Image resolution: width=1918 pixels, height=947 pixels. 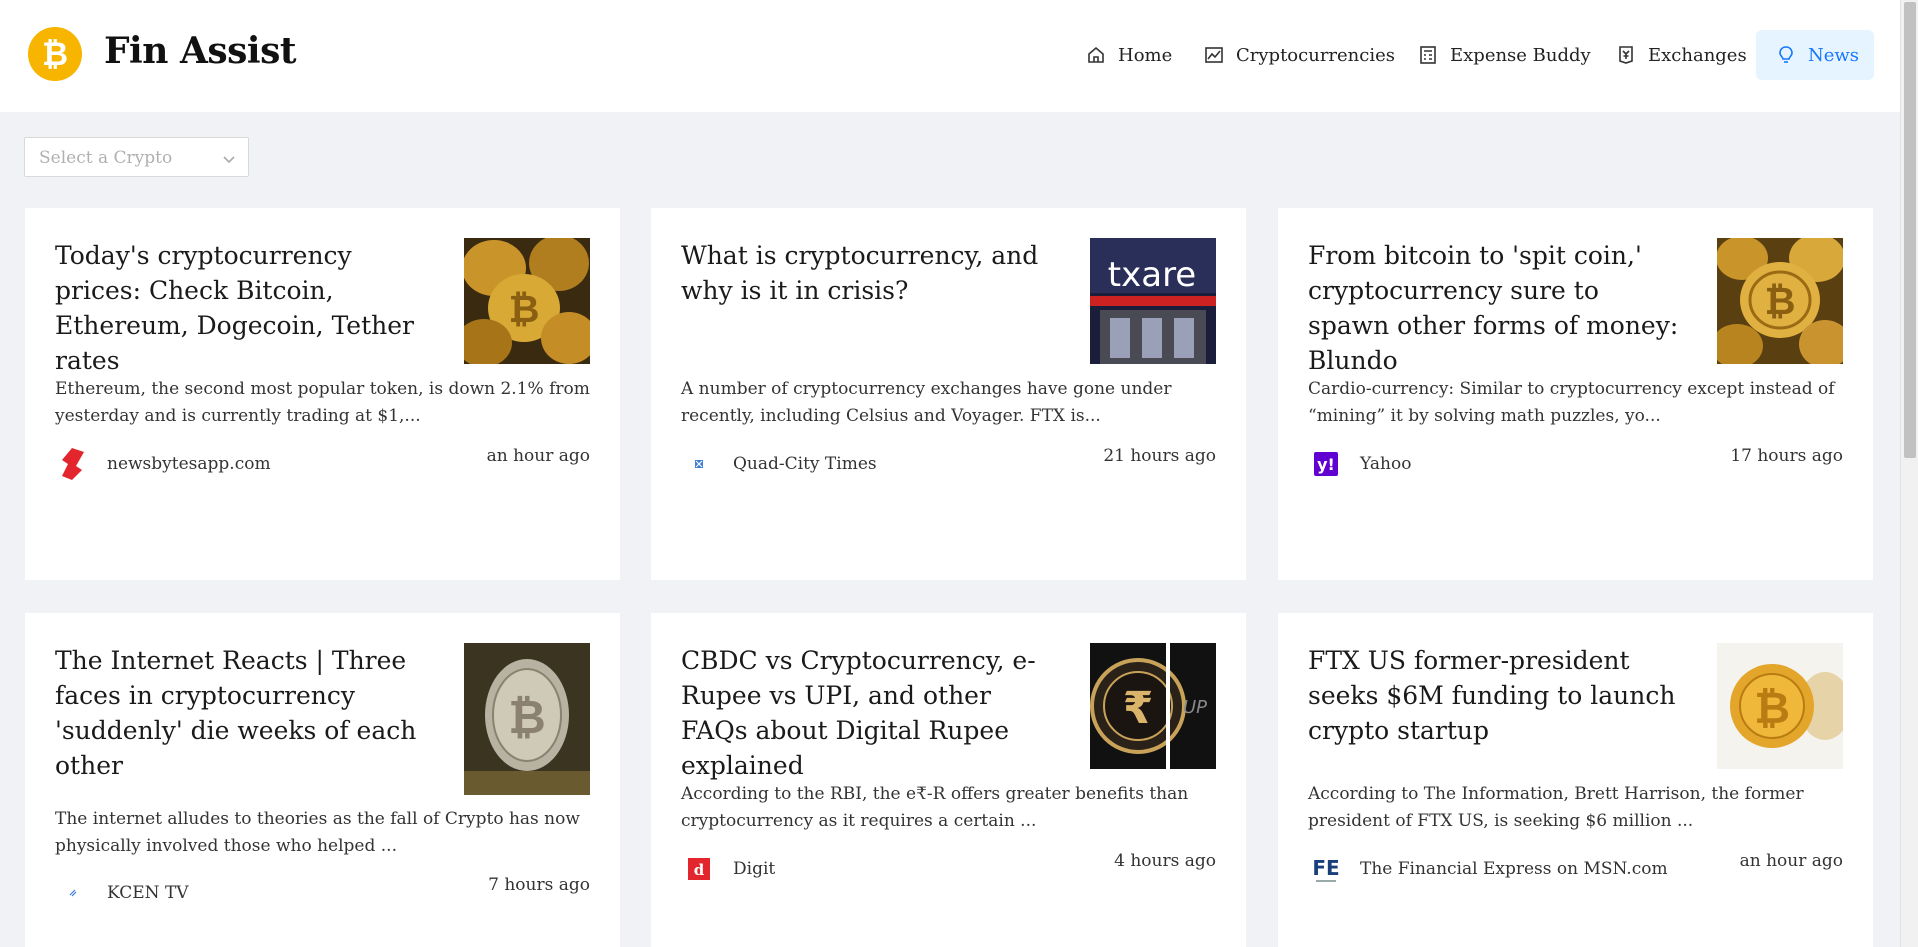 What do you see at coordinates (1626, 55) in the screenshot?
I see `money-collect-icon` at bounding box center [1626, 55].